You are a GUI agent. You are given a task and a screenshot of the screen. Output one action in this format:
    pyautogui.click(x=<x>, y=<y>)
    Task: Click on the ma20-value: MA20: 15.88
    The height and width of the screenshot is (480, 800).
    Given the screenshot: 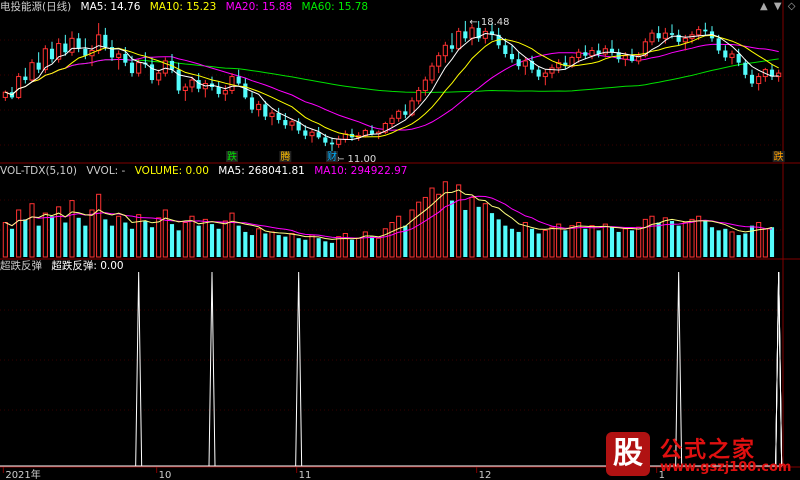 What is the action you would take?
    pyautogui.click(x=259, y=7)
    